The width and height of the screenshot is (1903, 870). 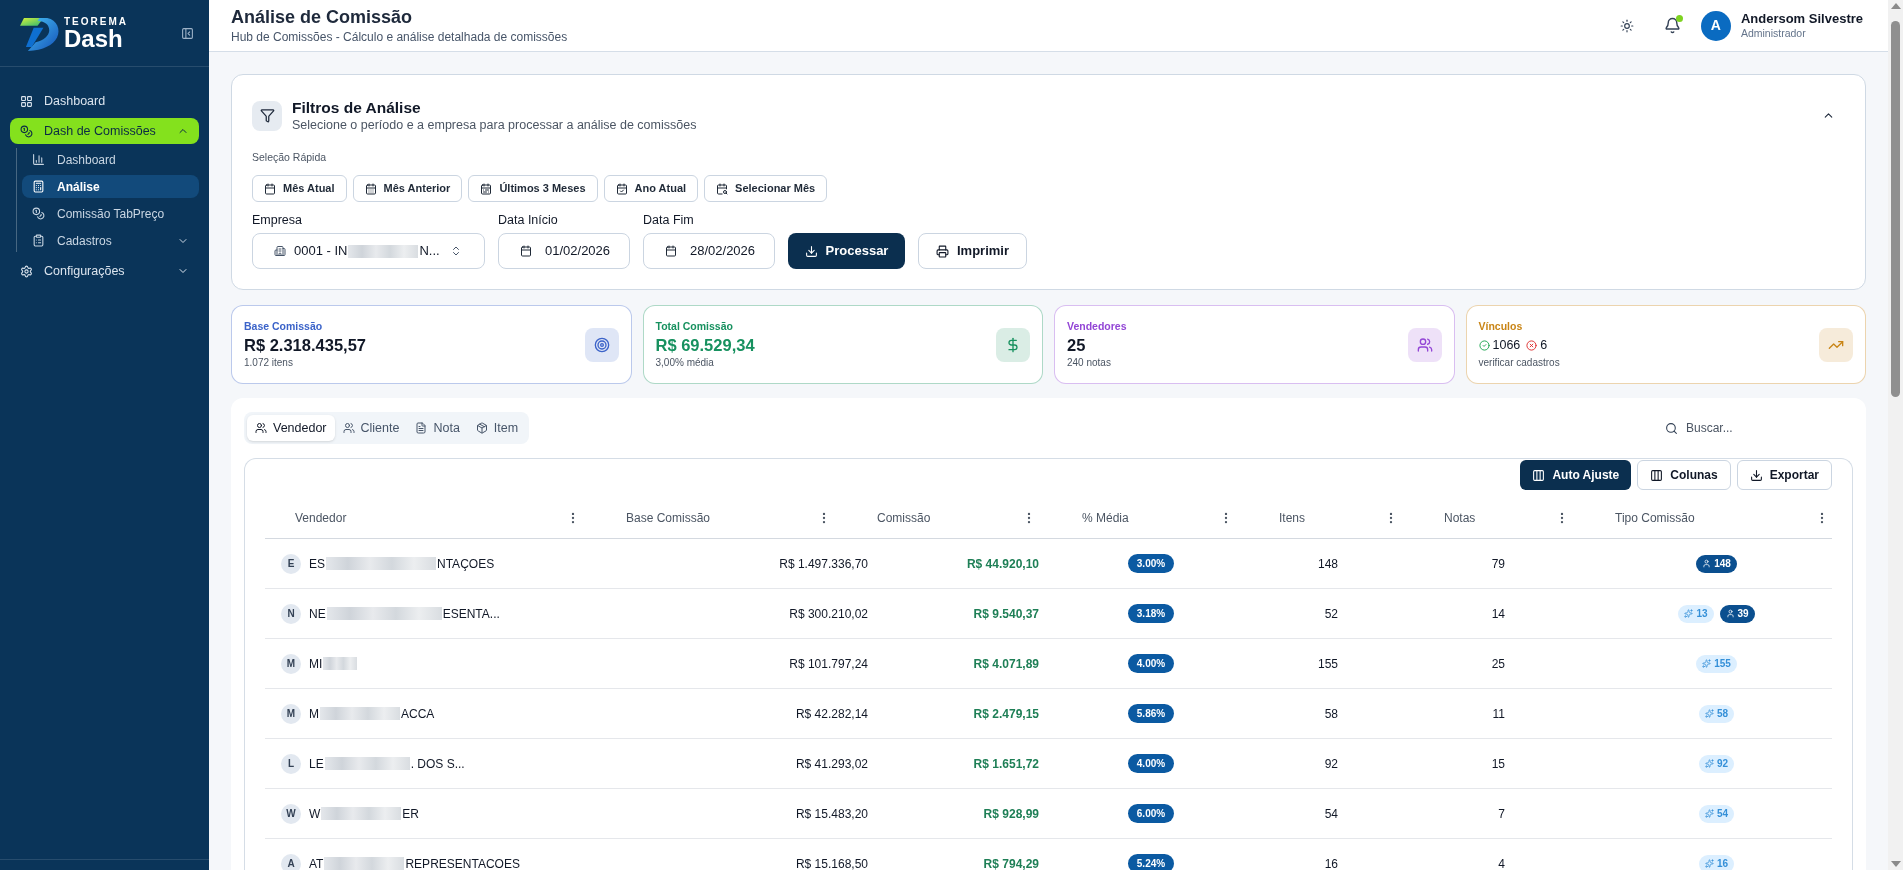 What do you see at coordinates (1895, 864) in the screenshot?
I see `scroll-down-icon` at bounding box center [1895, 864].